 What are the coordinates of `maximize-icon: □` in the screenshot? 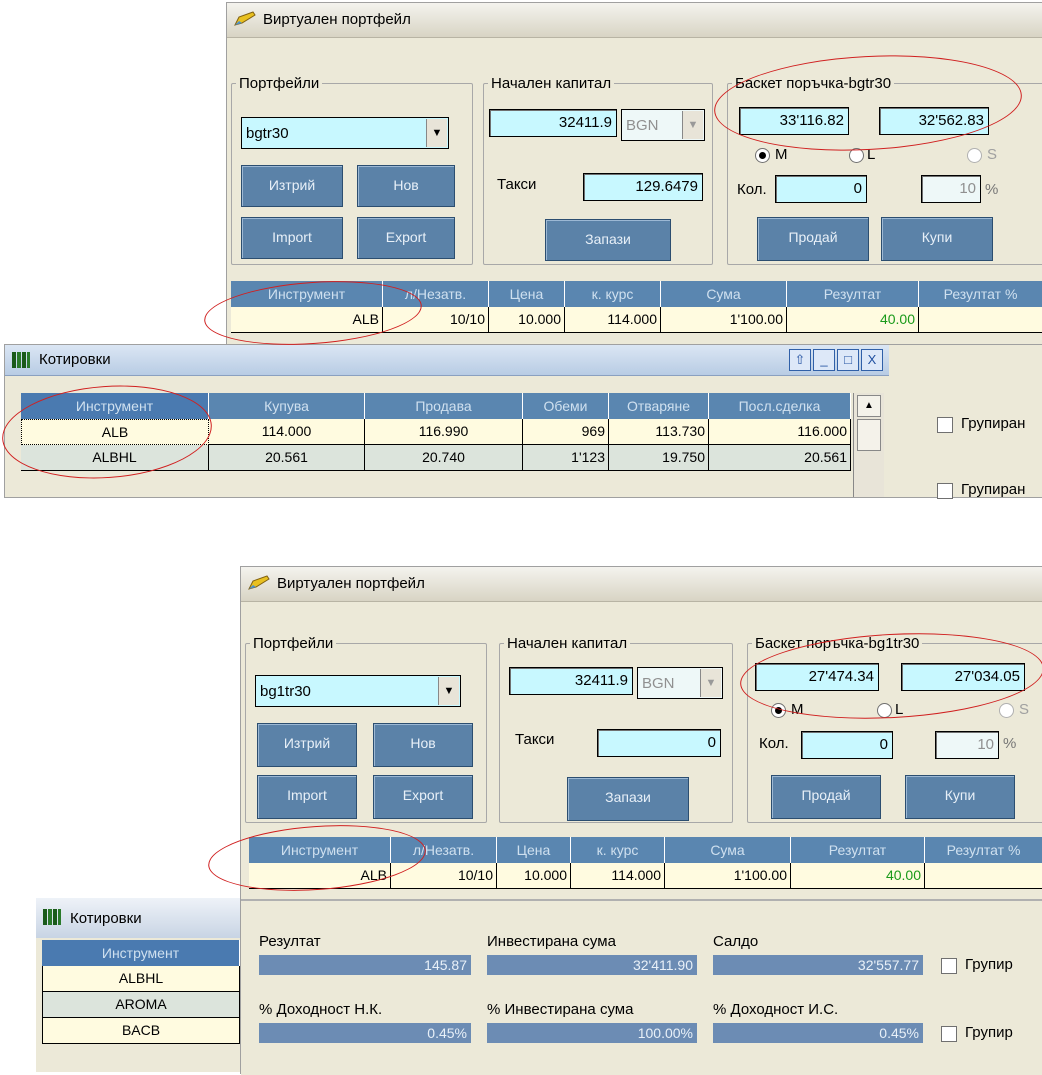 It's located at (848, 360).